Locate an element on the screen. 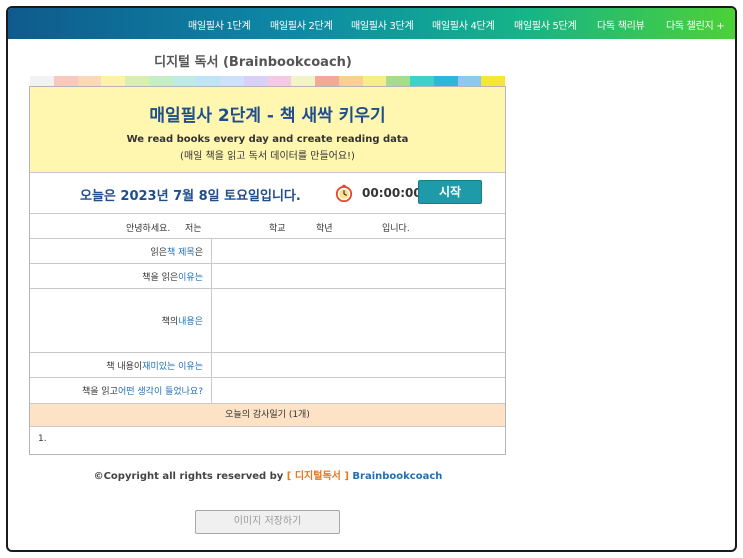  date-timer-row: 오늘은 2023년 7월 8일 토요일입니다. 00:00:00 시작 is located at coordinates (267, 193).